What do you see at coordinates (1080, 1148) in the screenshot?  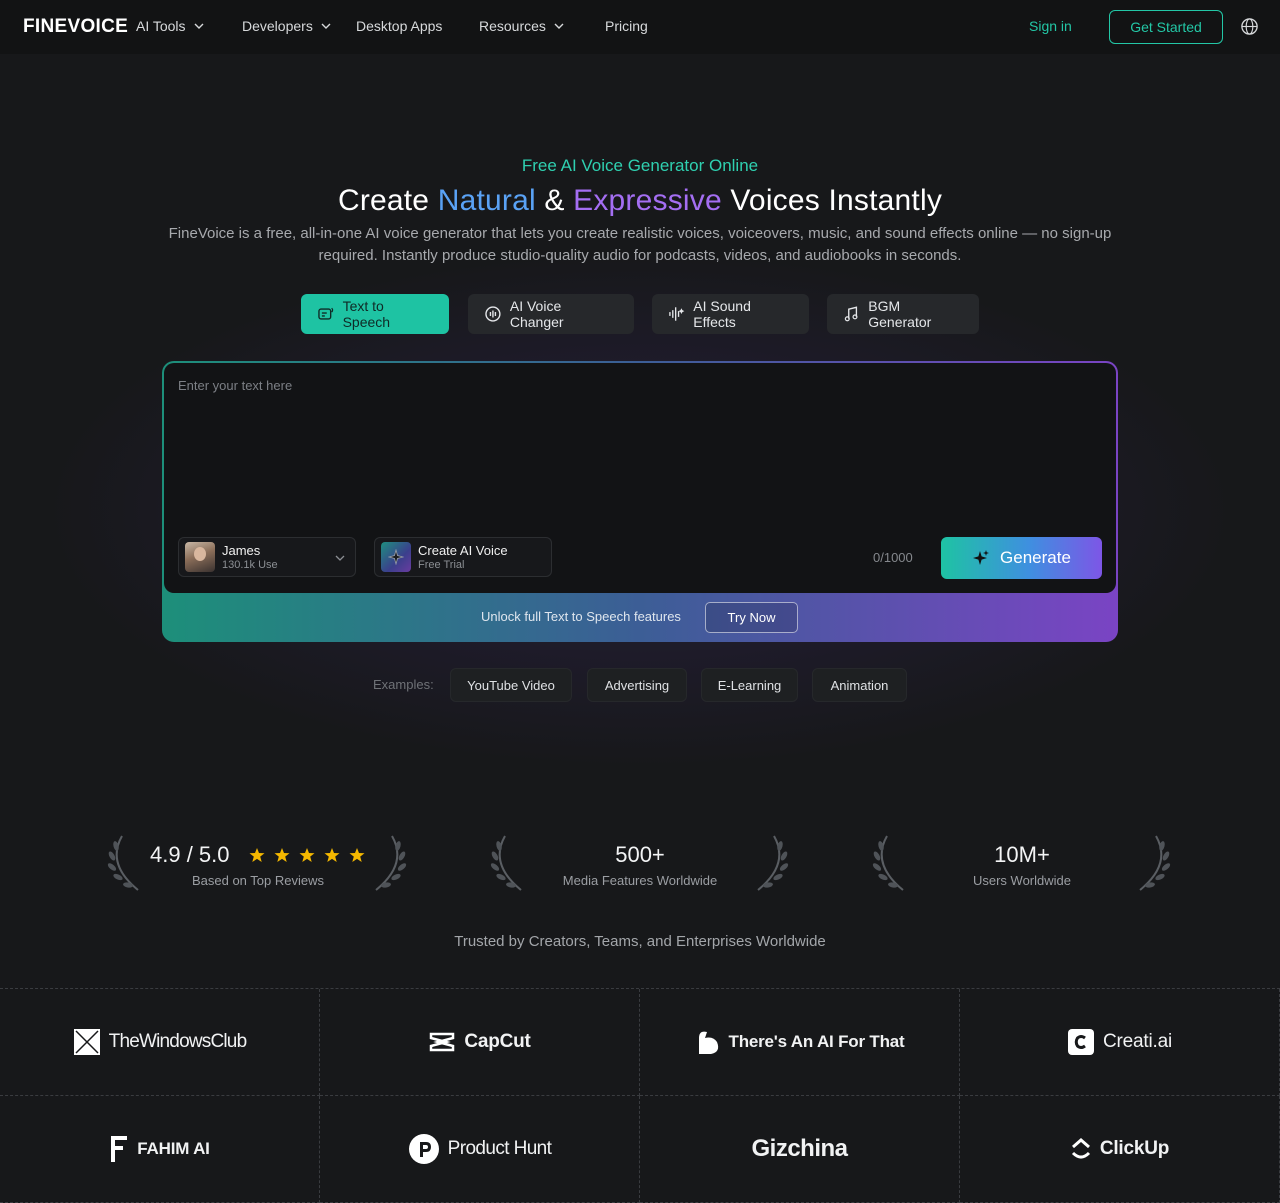 I see `clickup-logo-icon` at bounding box center [1080, 1148].